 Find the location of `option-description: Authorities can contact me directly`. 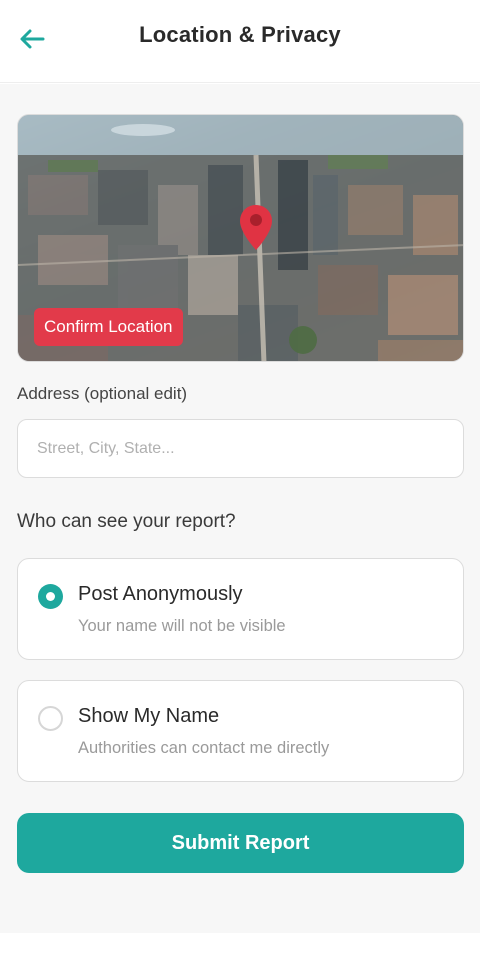

option-description: Authorities can contact me directly is located at coordinates (204, 748).